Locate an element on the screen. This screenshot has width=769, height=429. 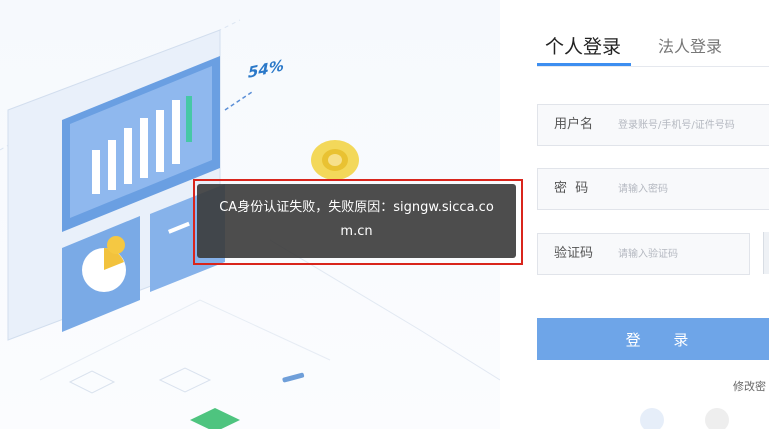
alt-login-icon is located at coordinates (652, 418).